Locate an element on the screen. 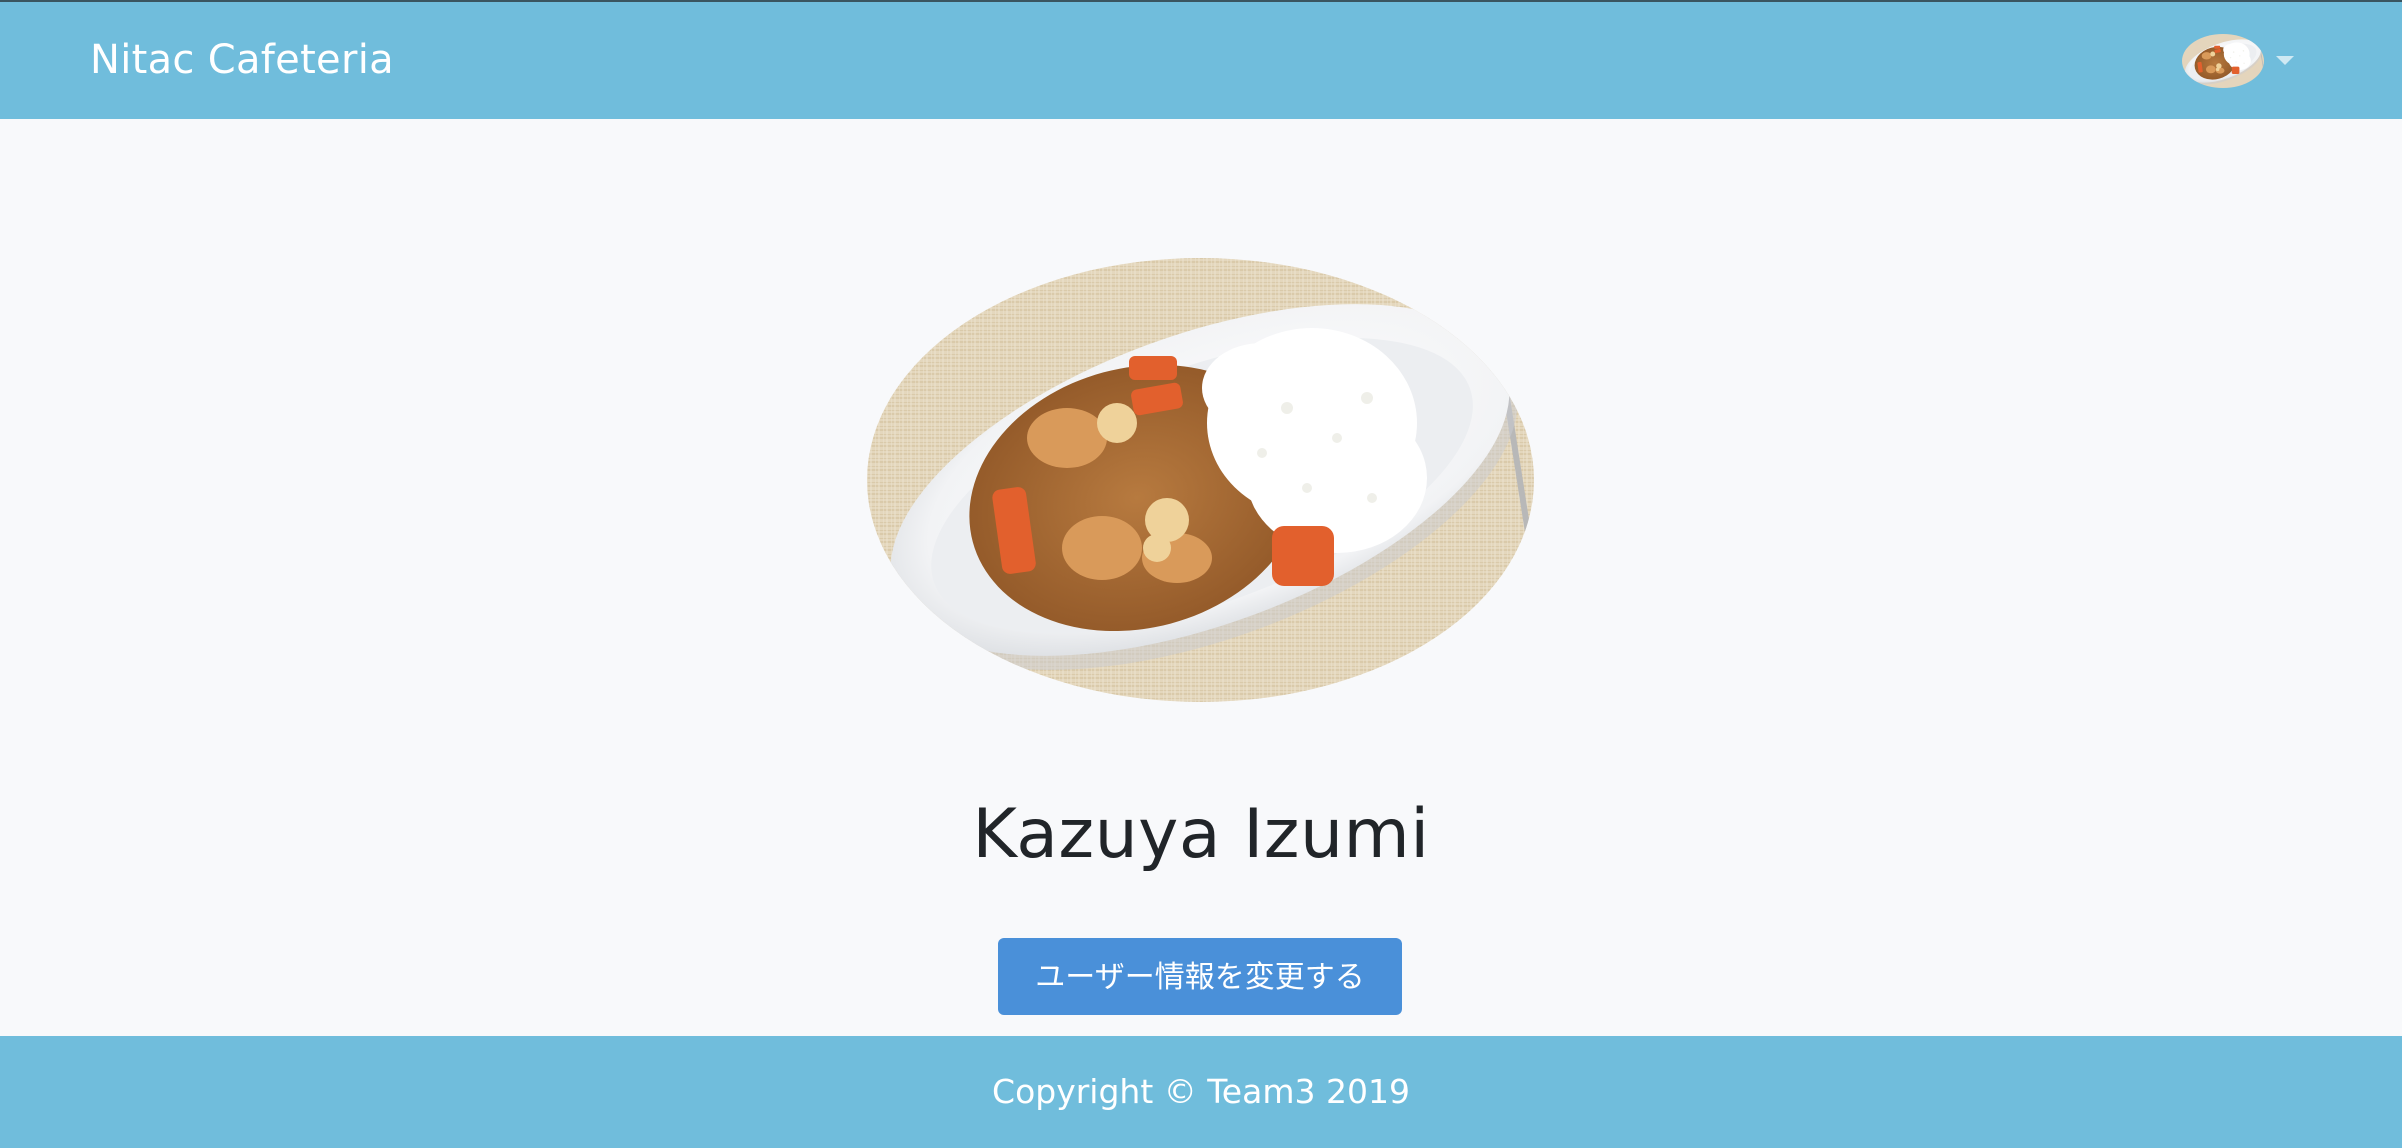 The height and width of the screenshot is (1148, 2402). brand-link: Nitac Cafeteria is located at coordinates (242, 60).